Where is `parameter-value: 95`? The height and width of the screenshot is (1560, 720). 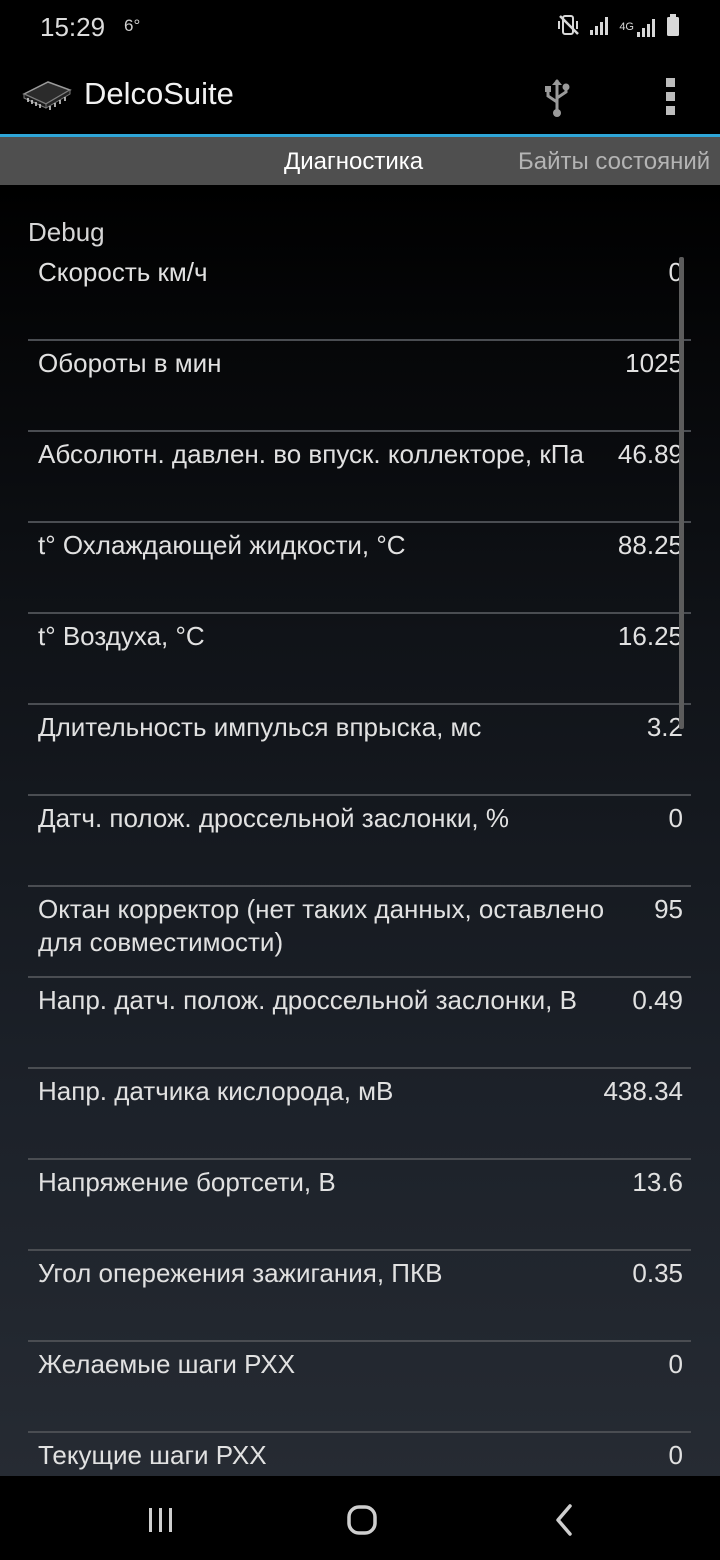 parameter-value: 95 is located at coordinates (668, 909).